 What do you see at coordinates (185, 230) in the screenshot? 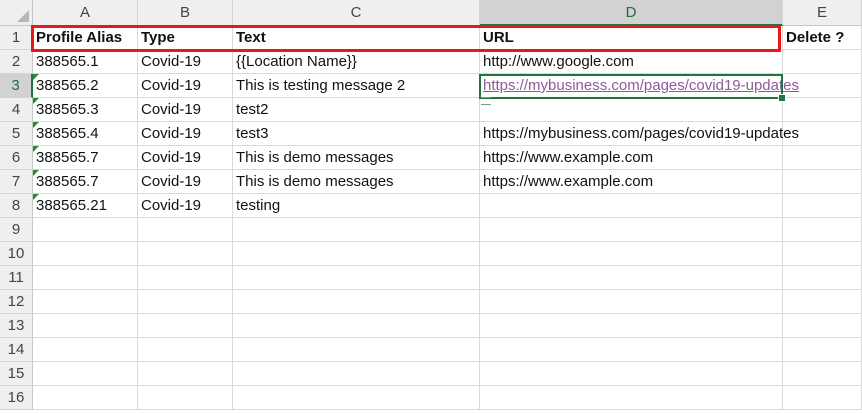
I see `cell-b9` at bounding box center [185, 230].